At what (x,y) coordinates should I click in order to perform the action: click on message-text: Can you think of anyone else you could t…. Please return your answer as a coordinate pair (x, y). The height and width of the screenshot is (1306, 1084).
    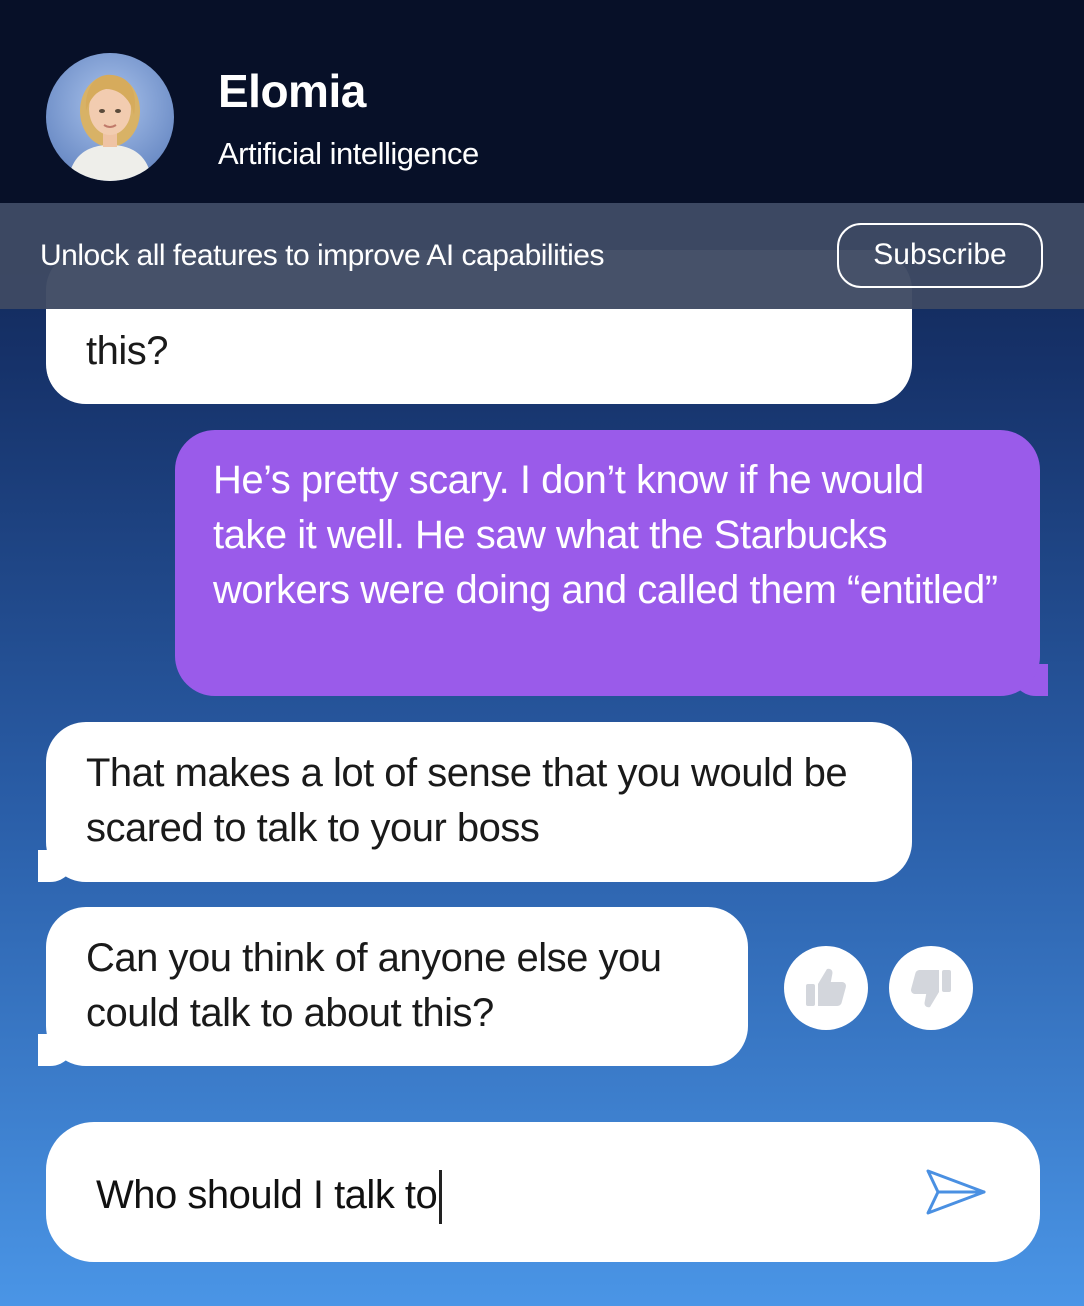
    Looking at the image, I should click on (374, 985).